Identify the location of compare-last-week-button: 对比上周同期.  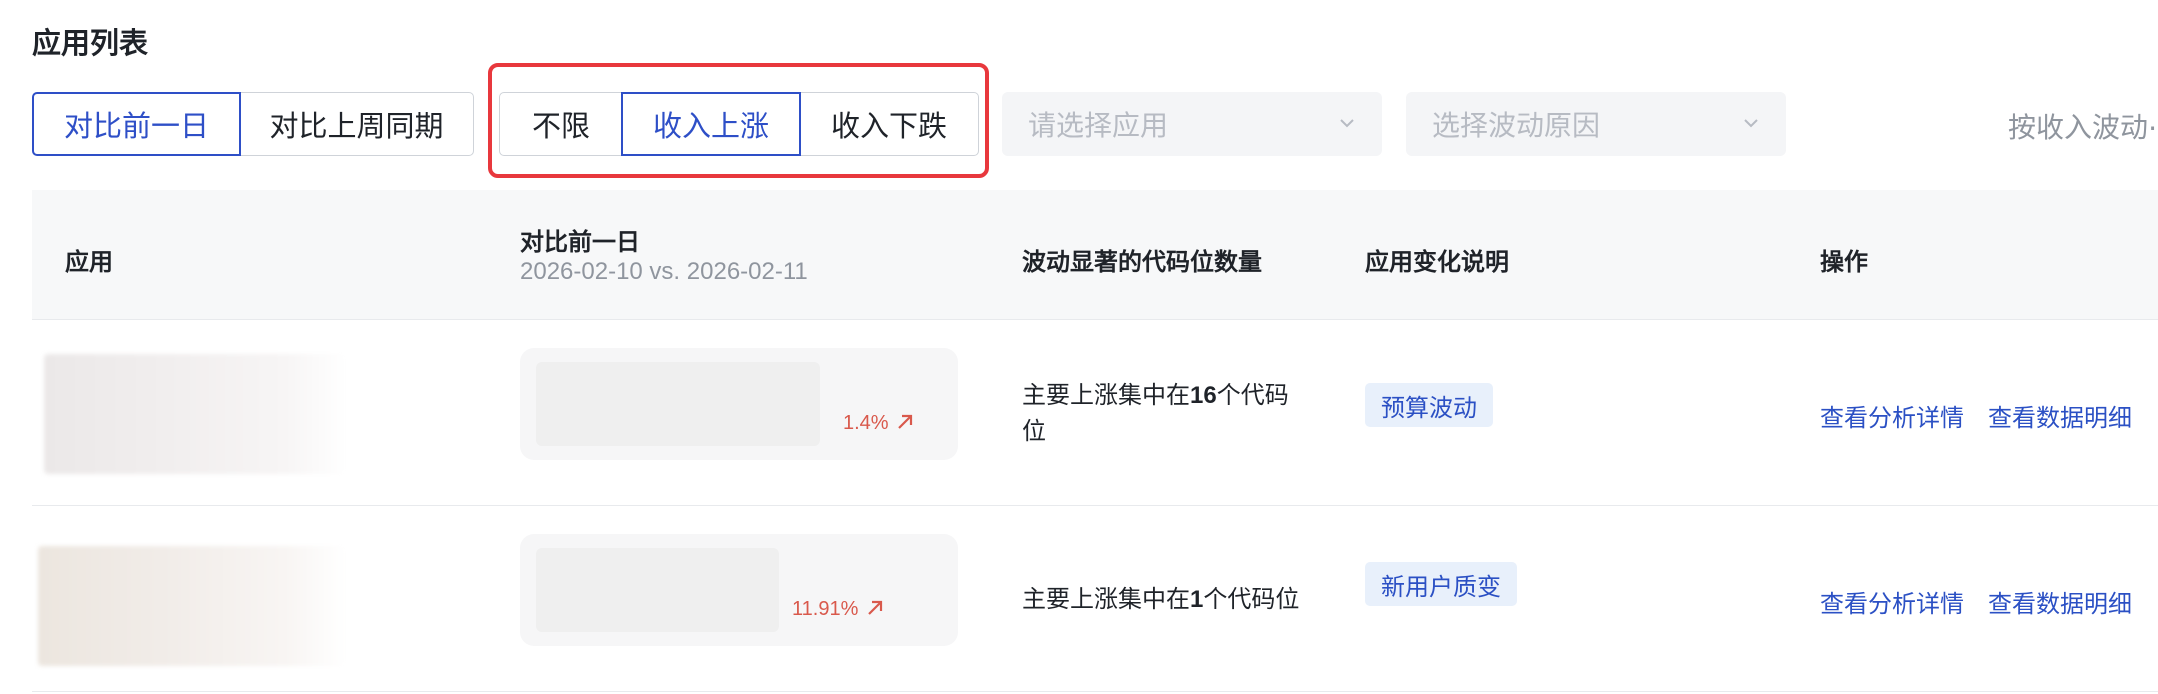
(356, 124).